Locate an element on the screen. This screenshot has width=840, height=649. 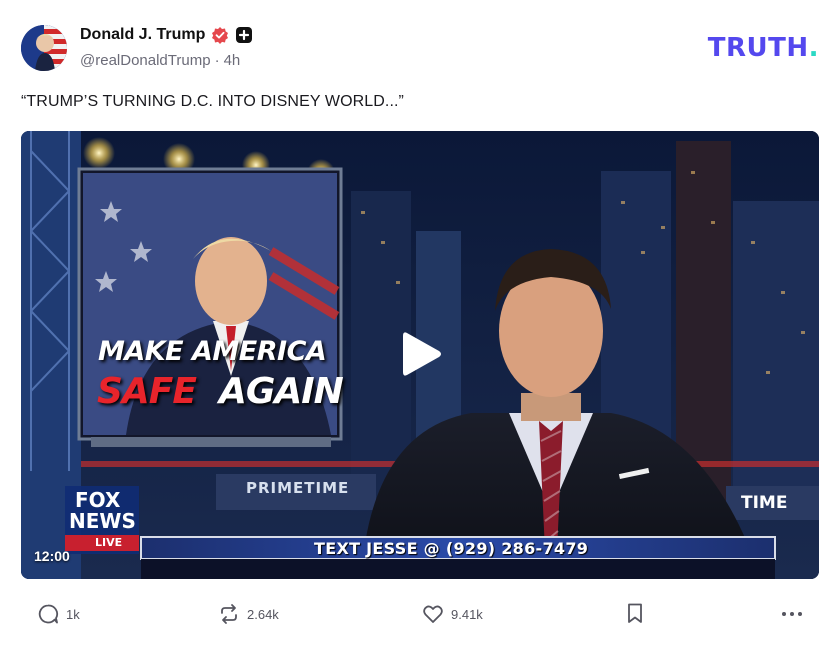
author-display-name: Donald J. Trump is located at coordinates (142, 35).